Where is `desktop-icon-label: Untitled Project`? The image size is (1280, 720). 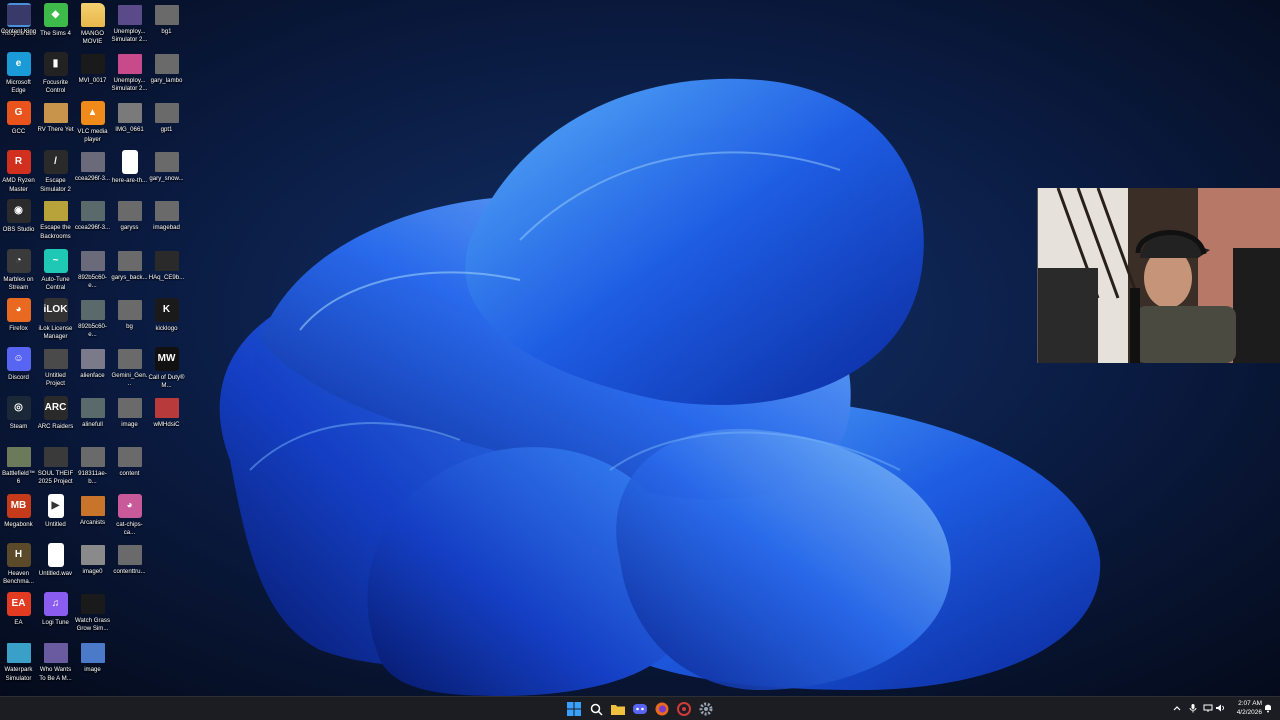 desktop-icon-label: Untitled Project is located at coordinates (55, 379).